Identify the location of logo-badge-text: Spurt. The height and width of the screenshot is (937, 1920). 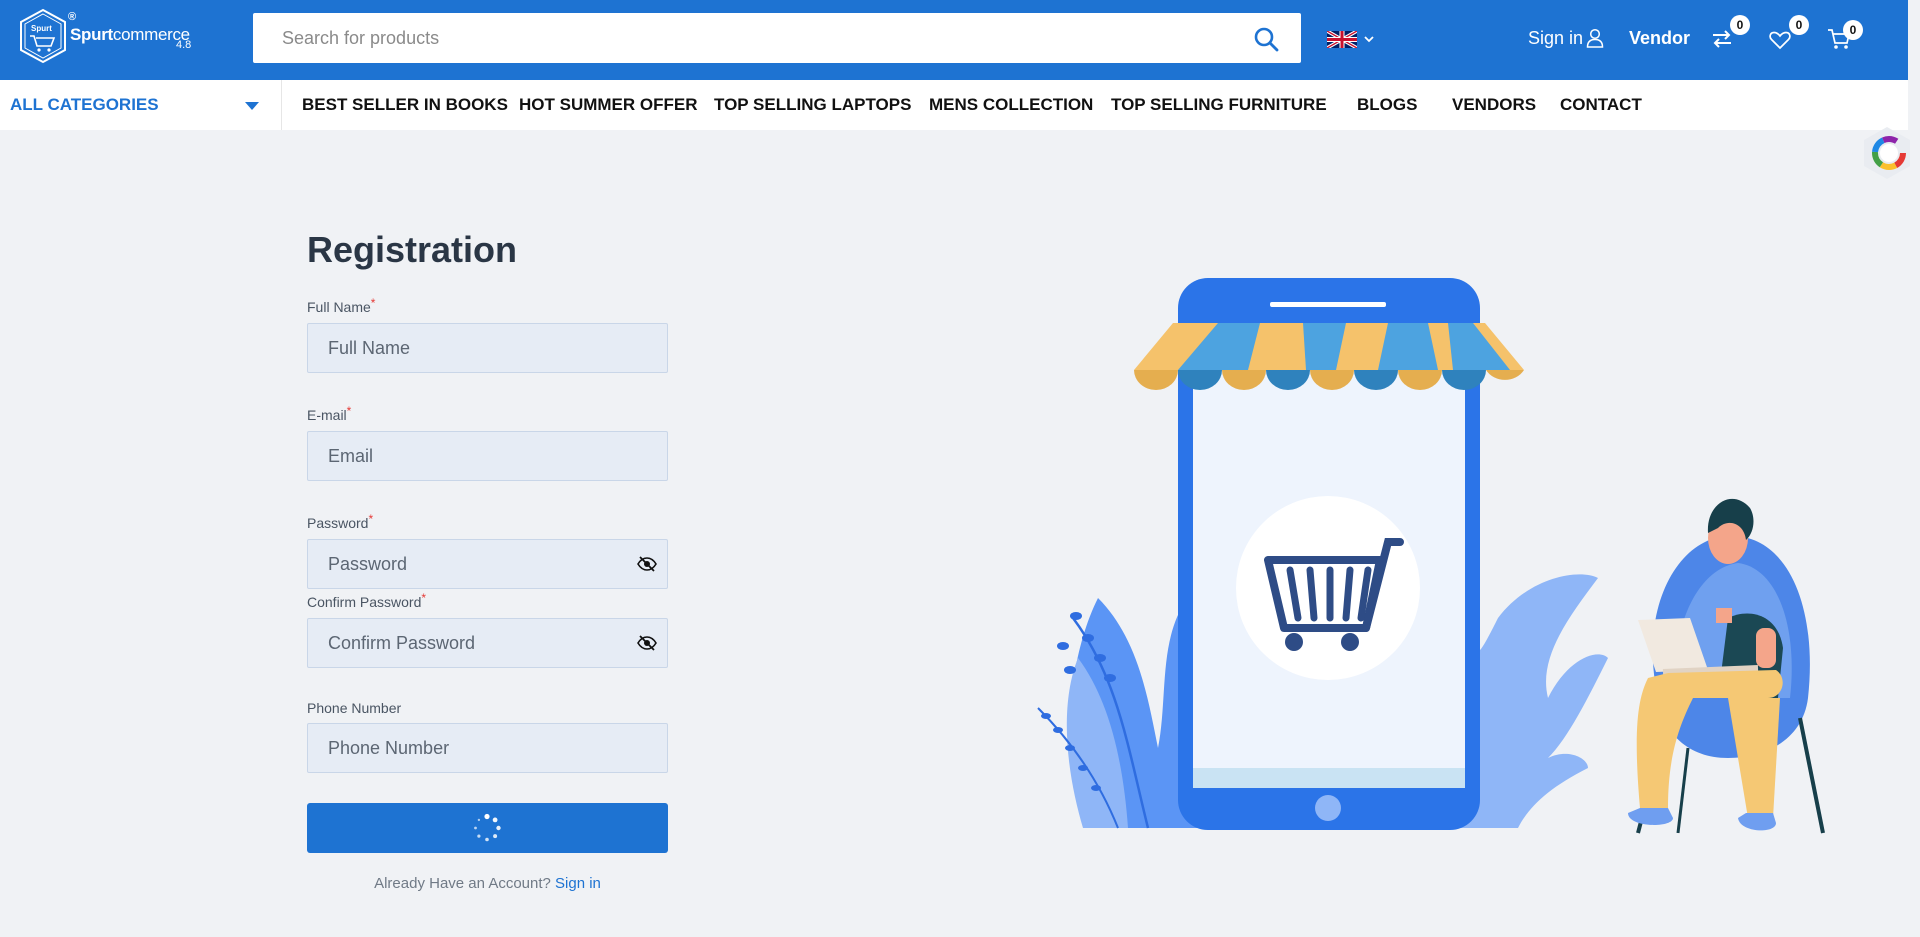
(41, 28).